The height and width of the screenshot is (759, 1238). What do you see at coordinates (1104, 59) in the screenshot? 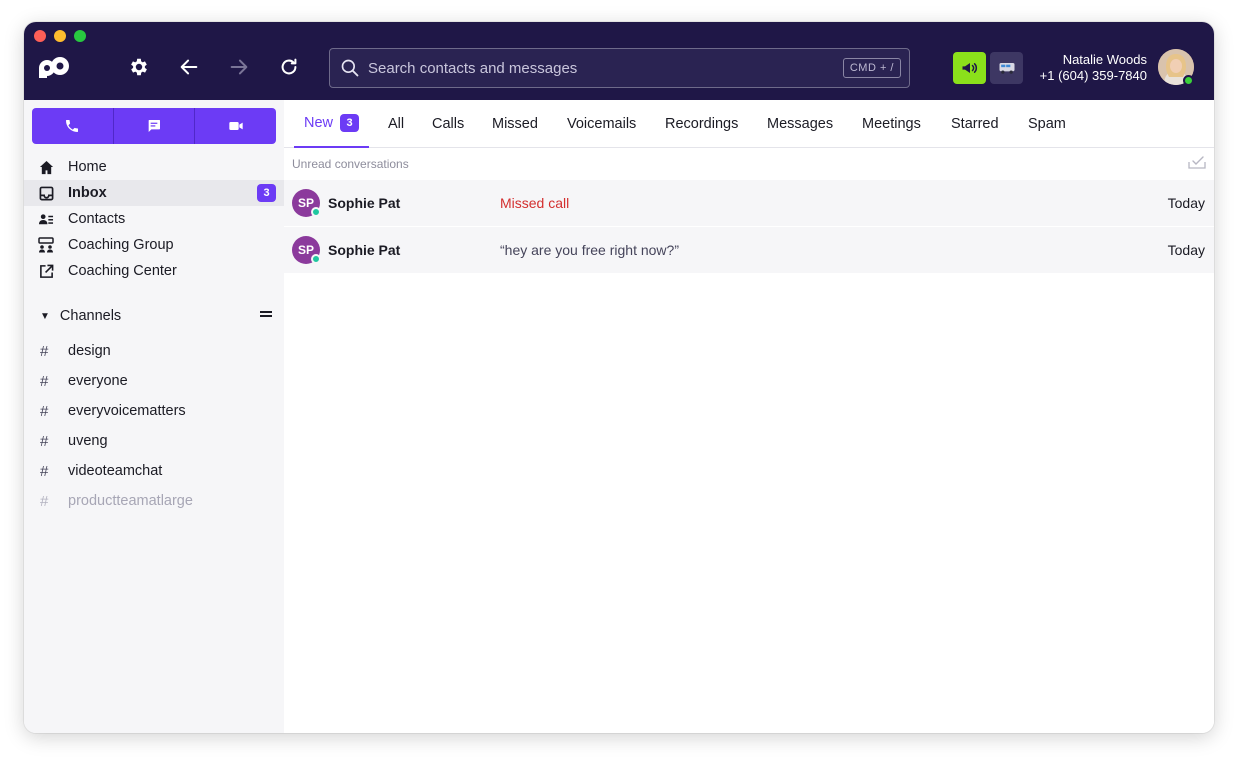
I see `user-name: Natalie Woods` at bounding box center [1104, 59].